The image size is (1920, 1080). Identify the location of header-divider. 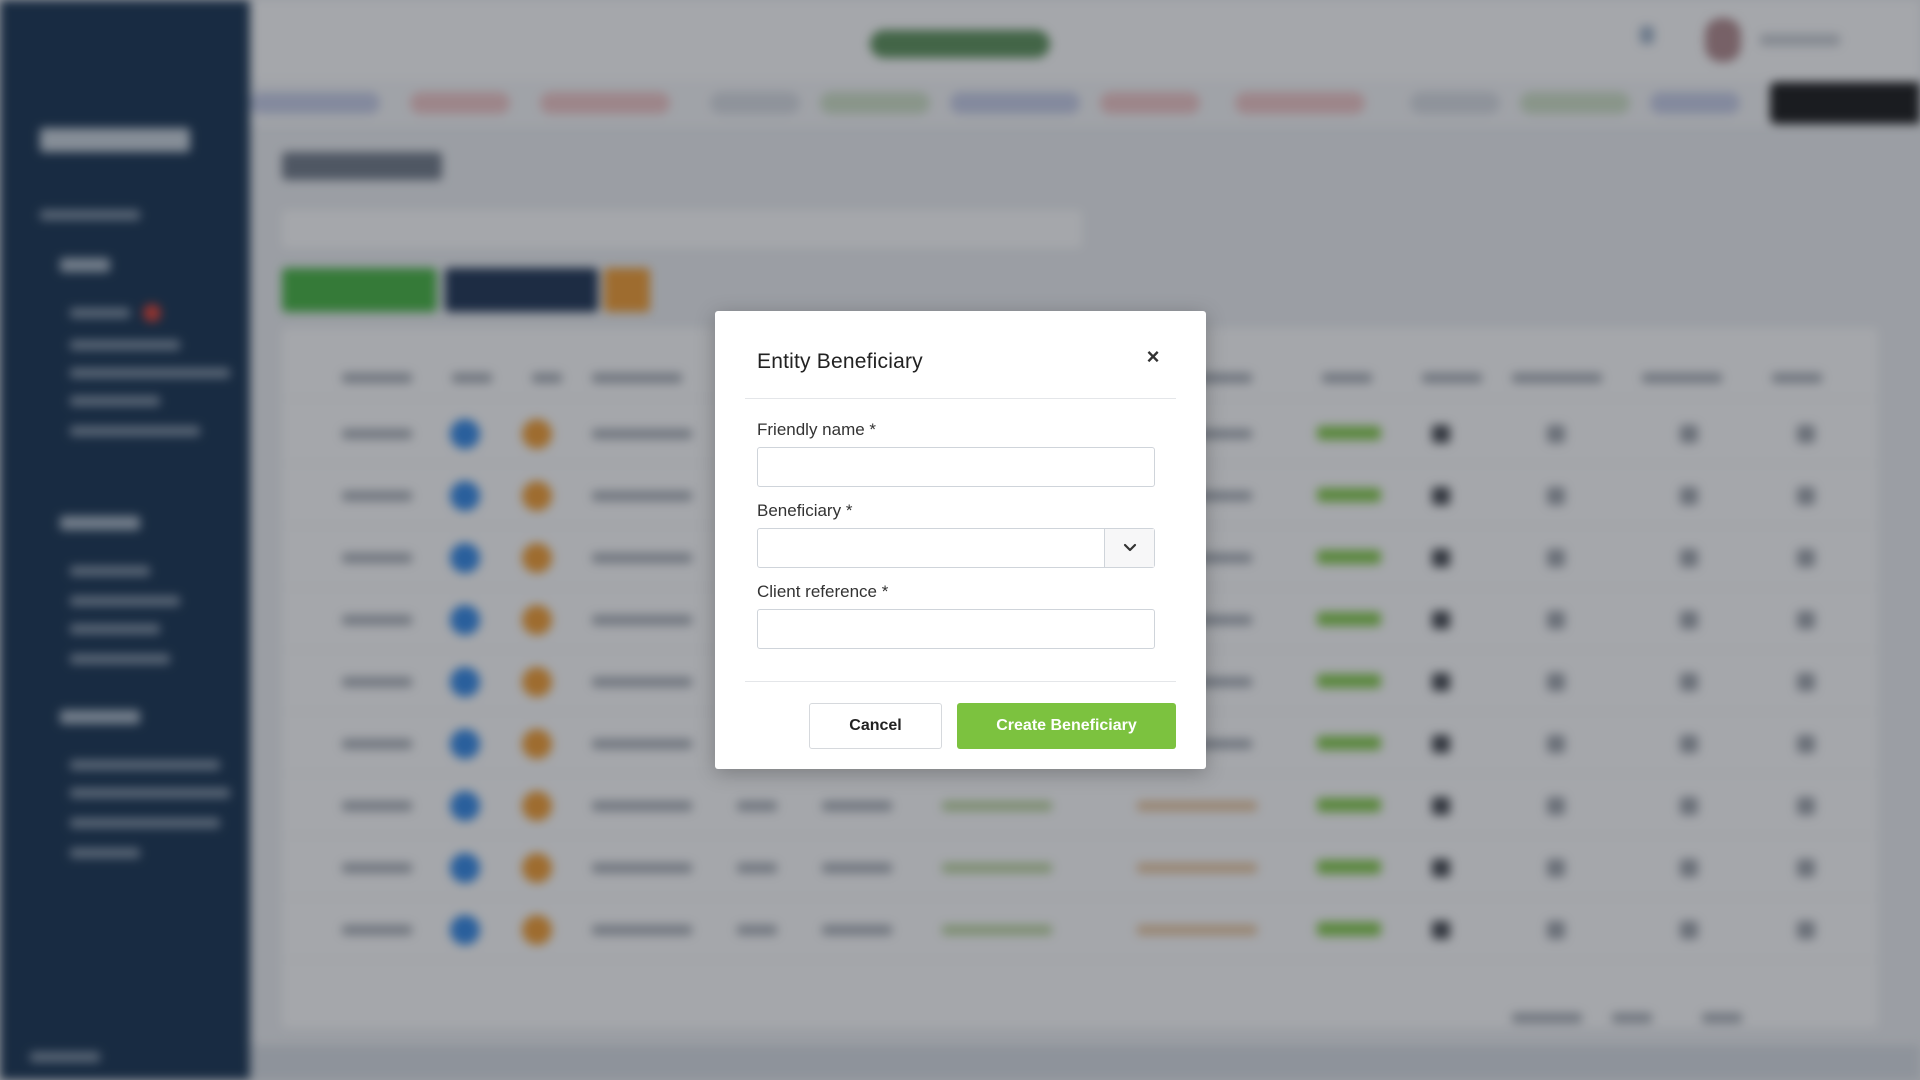
(960, 398).